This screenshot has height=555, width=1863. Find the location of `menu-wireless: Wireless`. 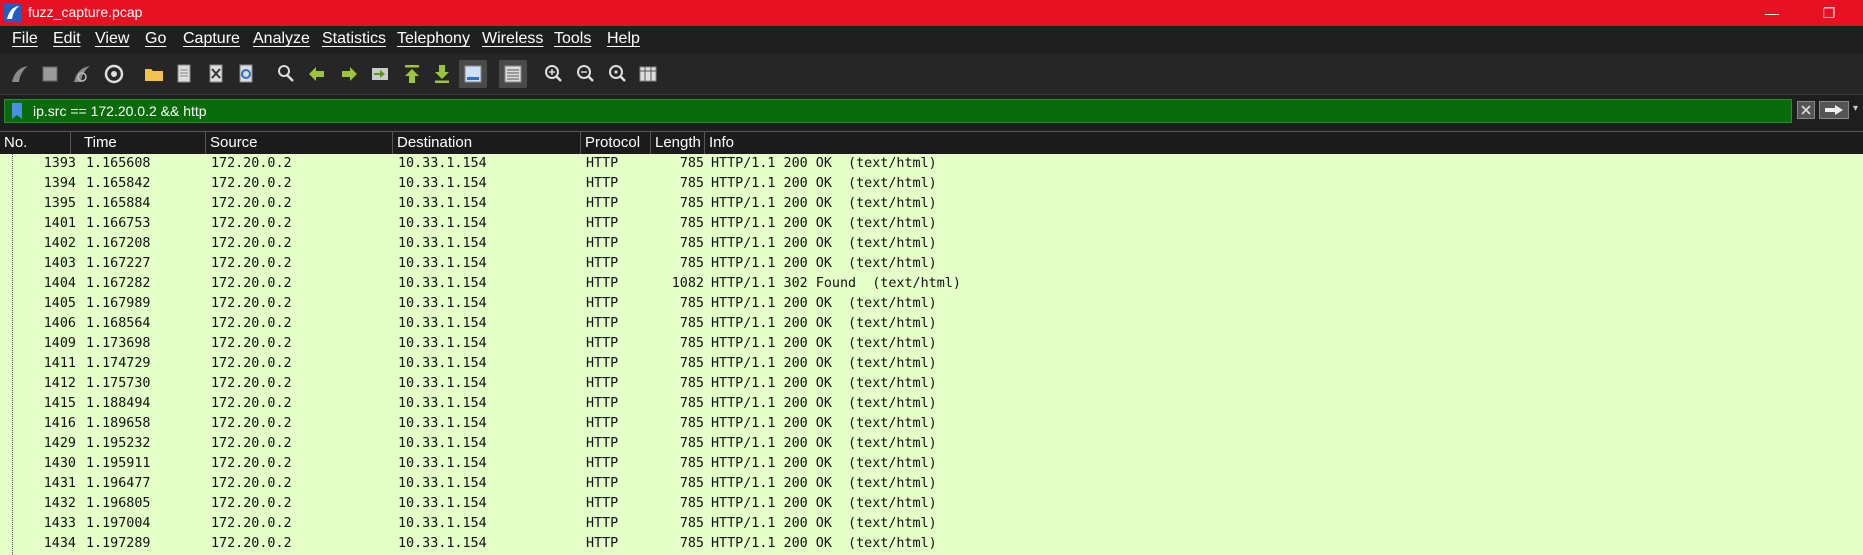

menu-wireless: Wireless is located at coordinates (512, 39).